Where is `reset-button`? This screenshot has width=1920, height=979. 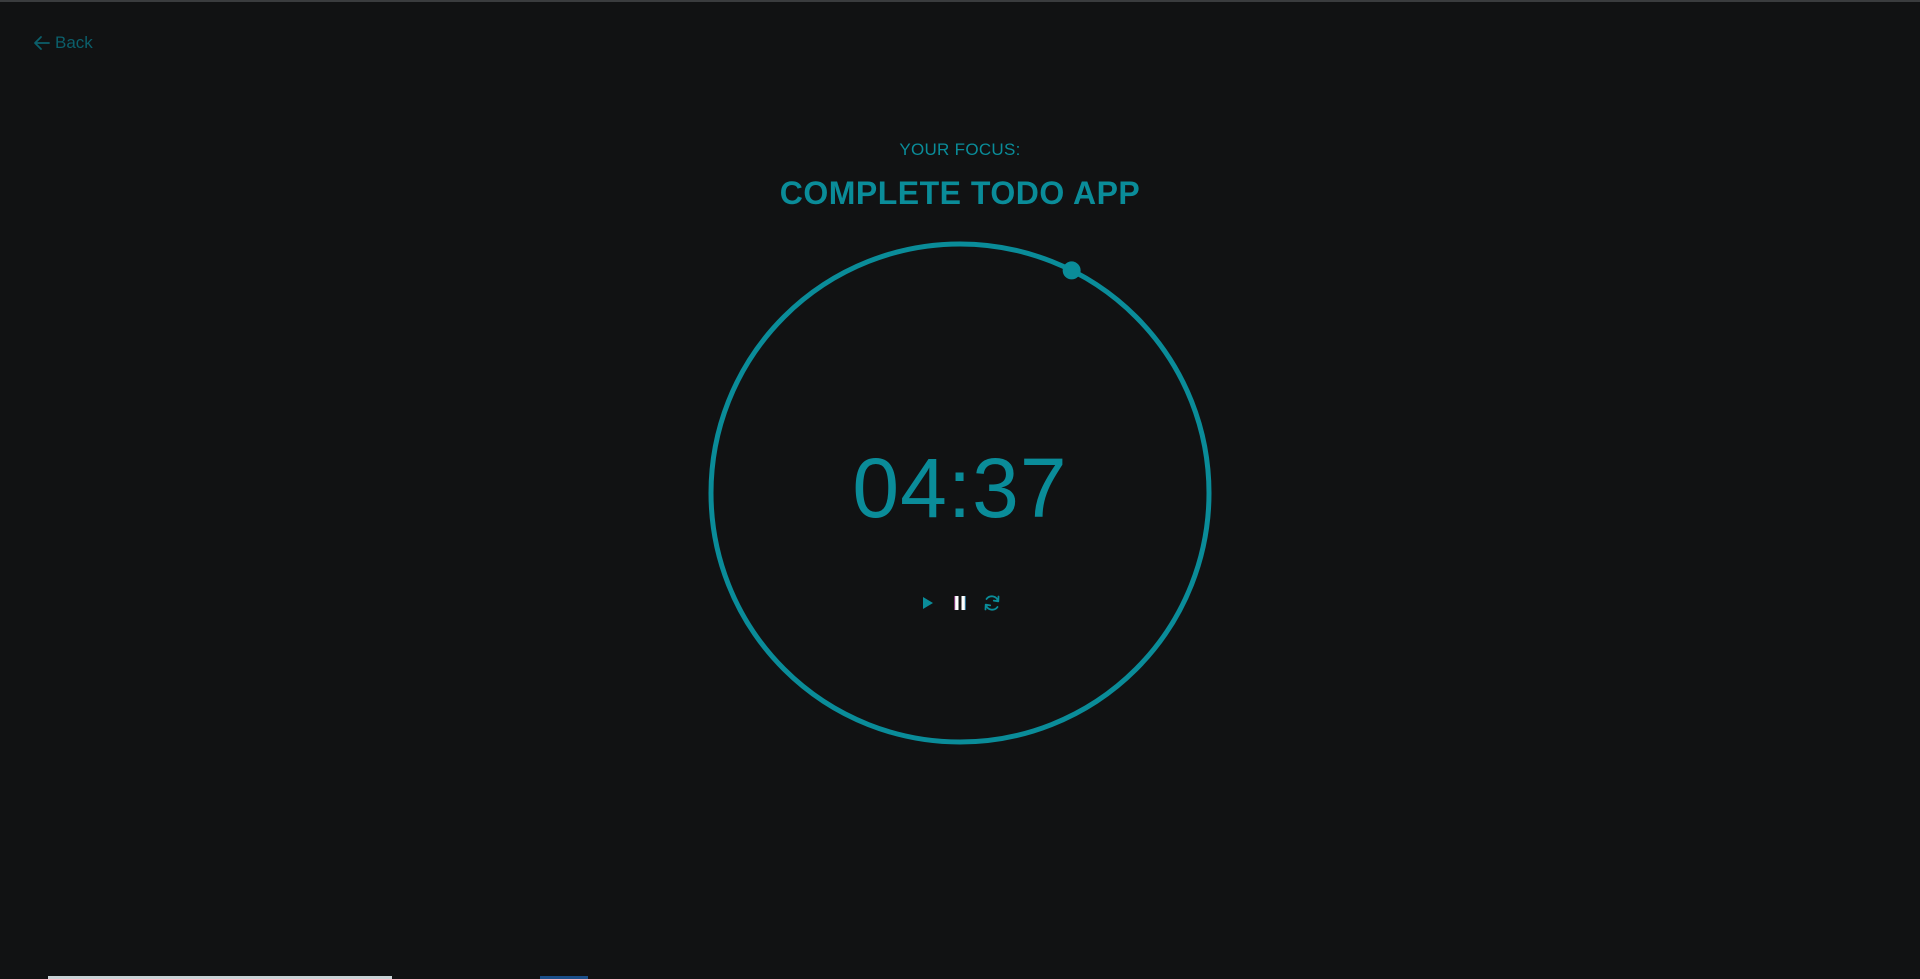 reset-button is located at coordinates (992, 605).